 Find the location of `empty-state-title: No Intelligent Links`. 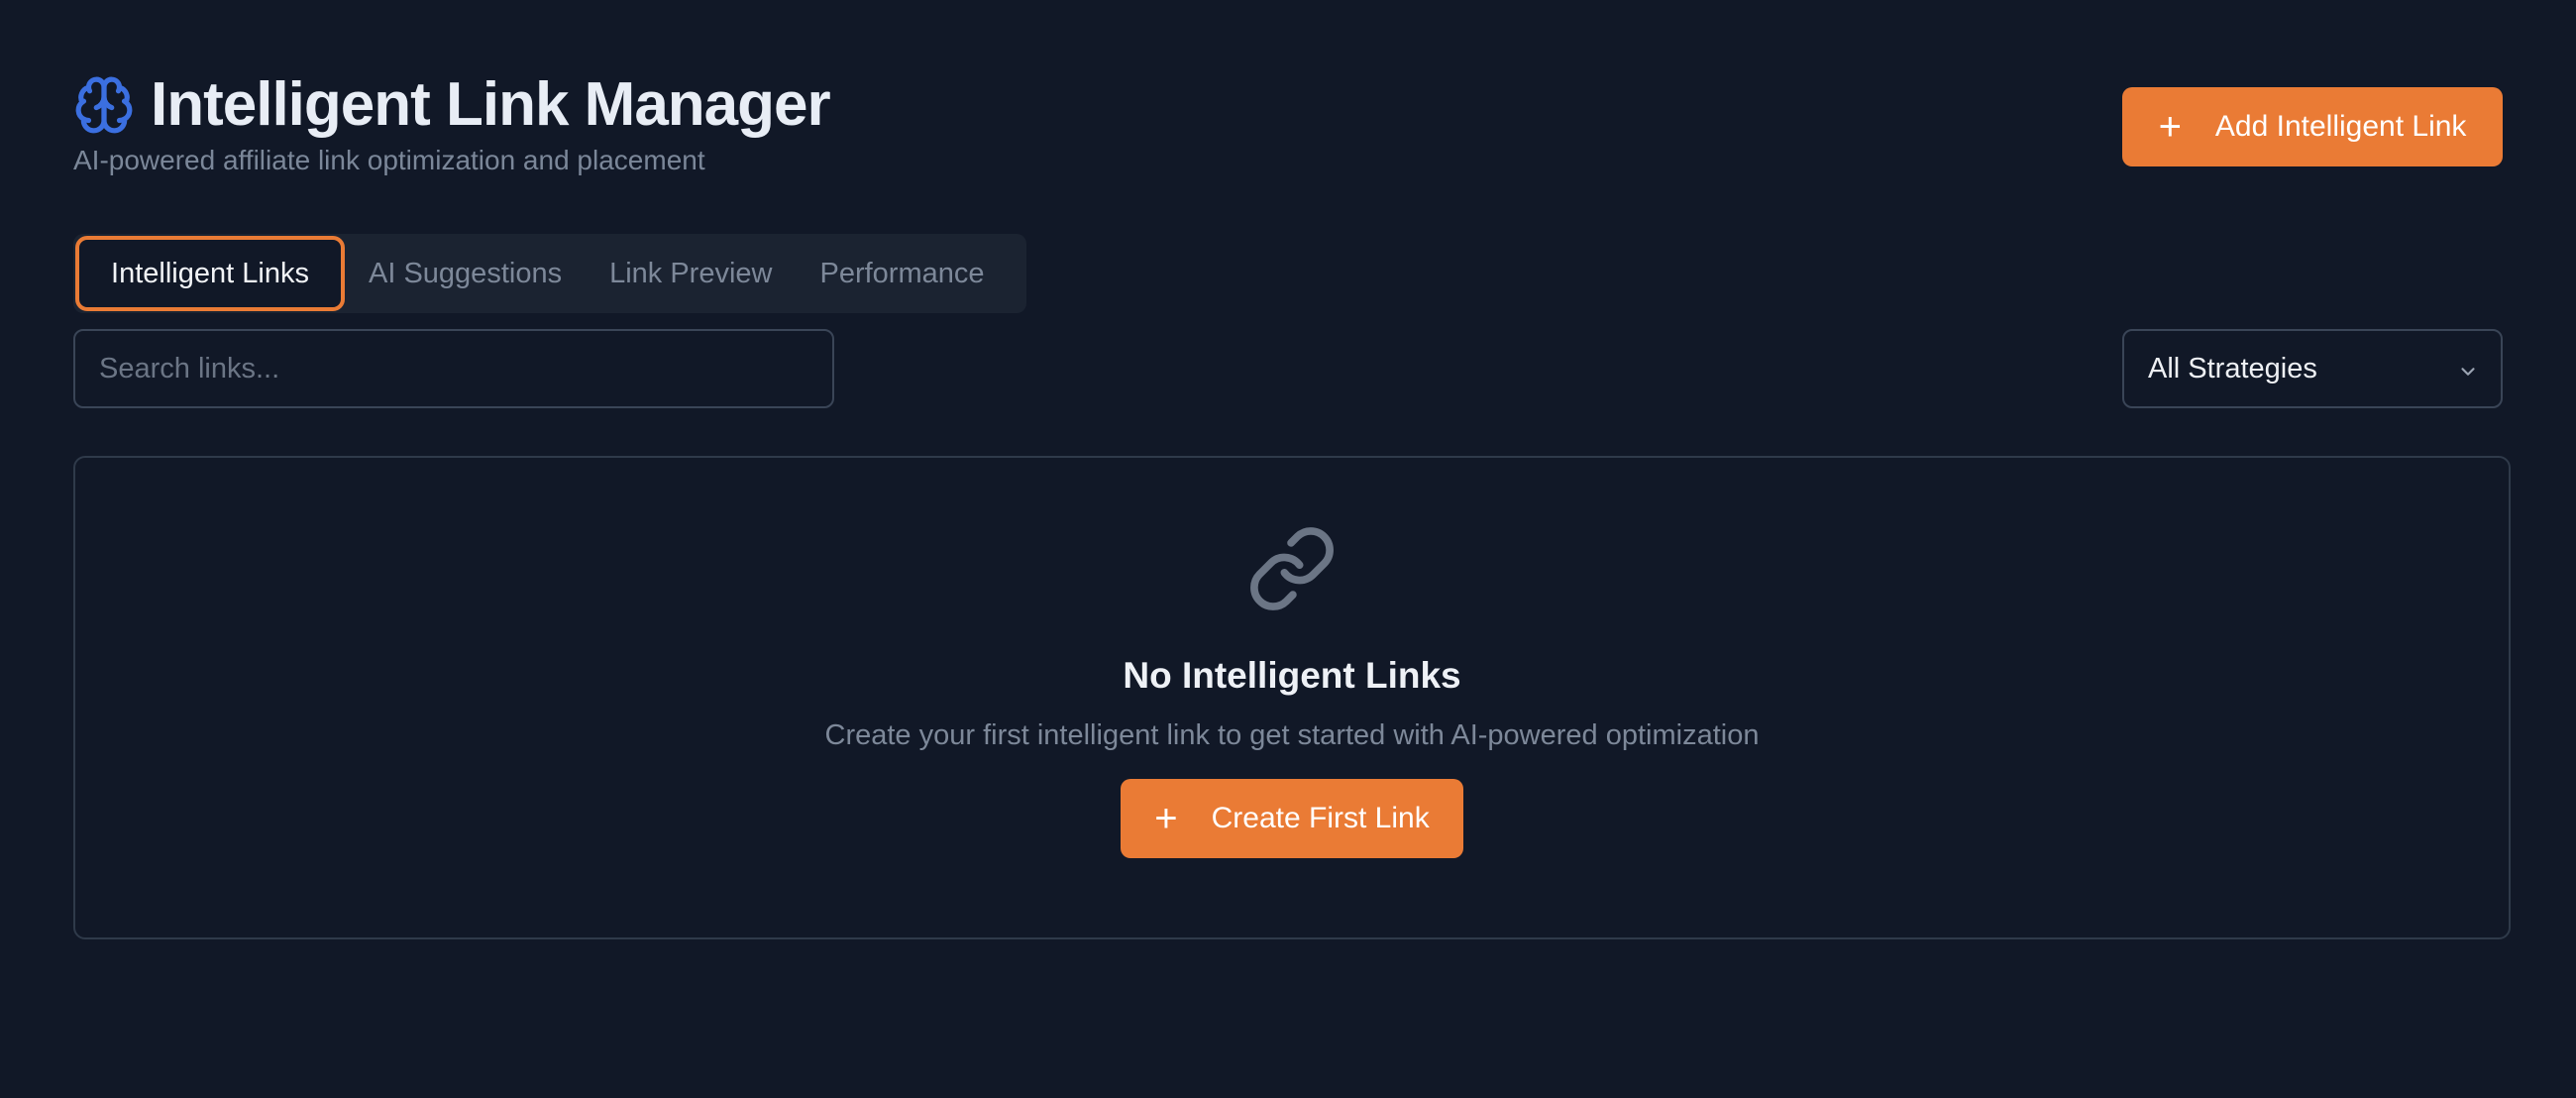

empty-state-title: No Intelligent Links is located at coordinates (1292, 675).